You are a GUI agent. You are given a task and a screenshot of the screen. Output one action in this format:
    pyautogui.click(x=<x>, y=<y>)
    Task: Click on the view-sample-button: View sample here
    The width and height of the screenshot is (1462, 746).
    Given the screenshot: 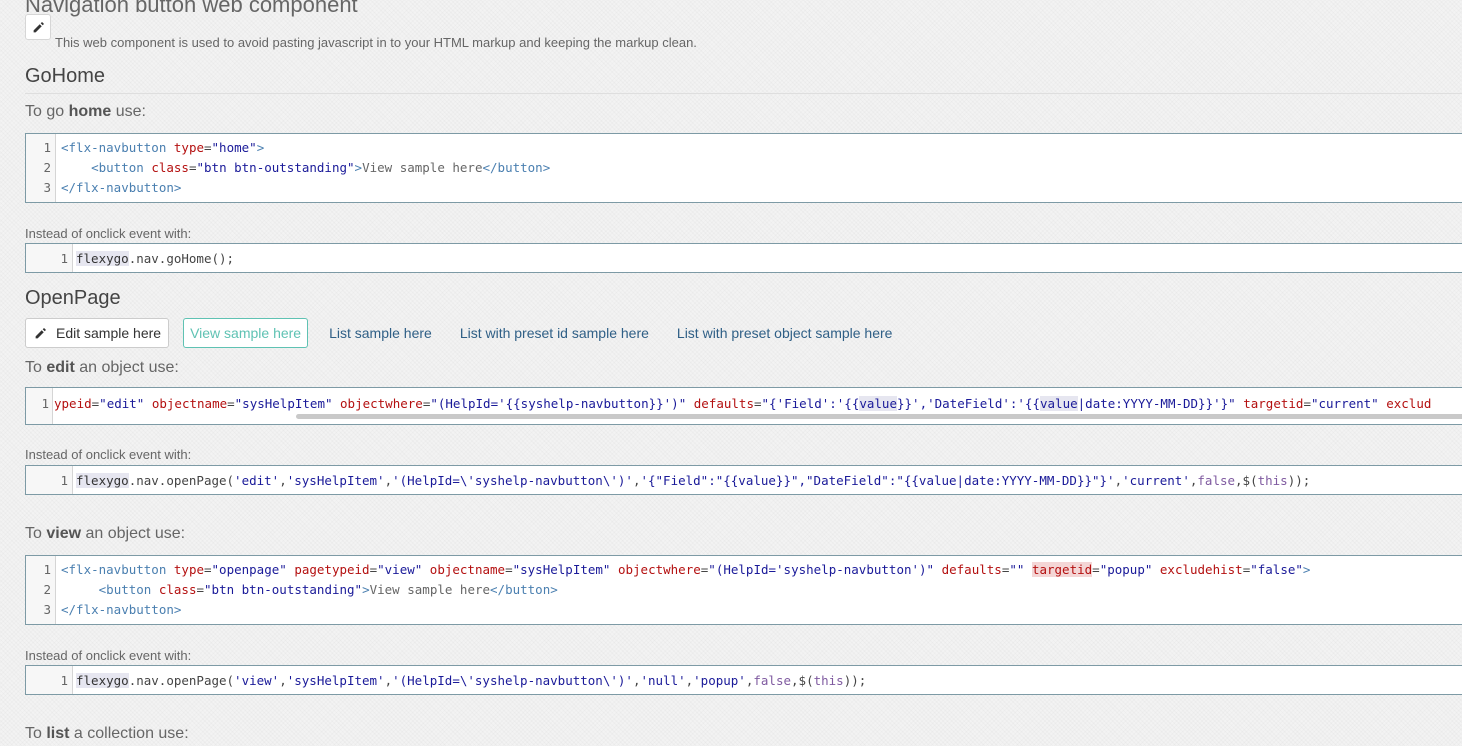 What is the action you would take?
    pyautogui.click(x=246, y=333)
    